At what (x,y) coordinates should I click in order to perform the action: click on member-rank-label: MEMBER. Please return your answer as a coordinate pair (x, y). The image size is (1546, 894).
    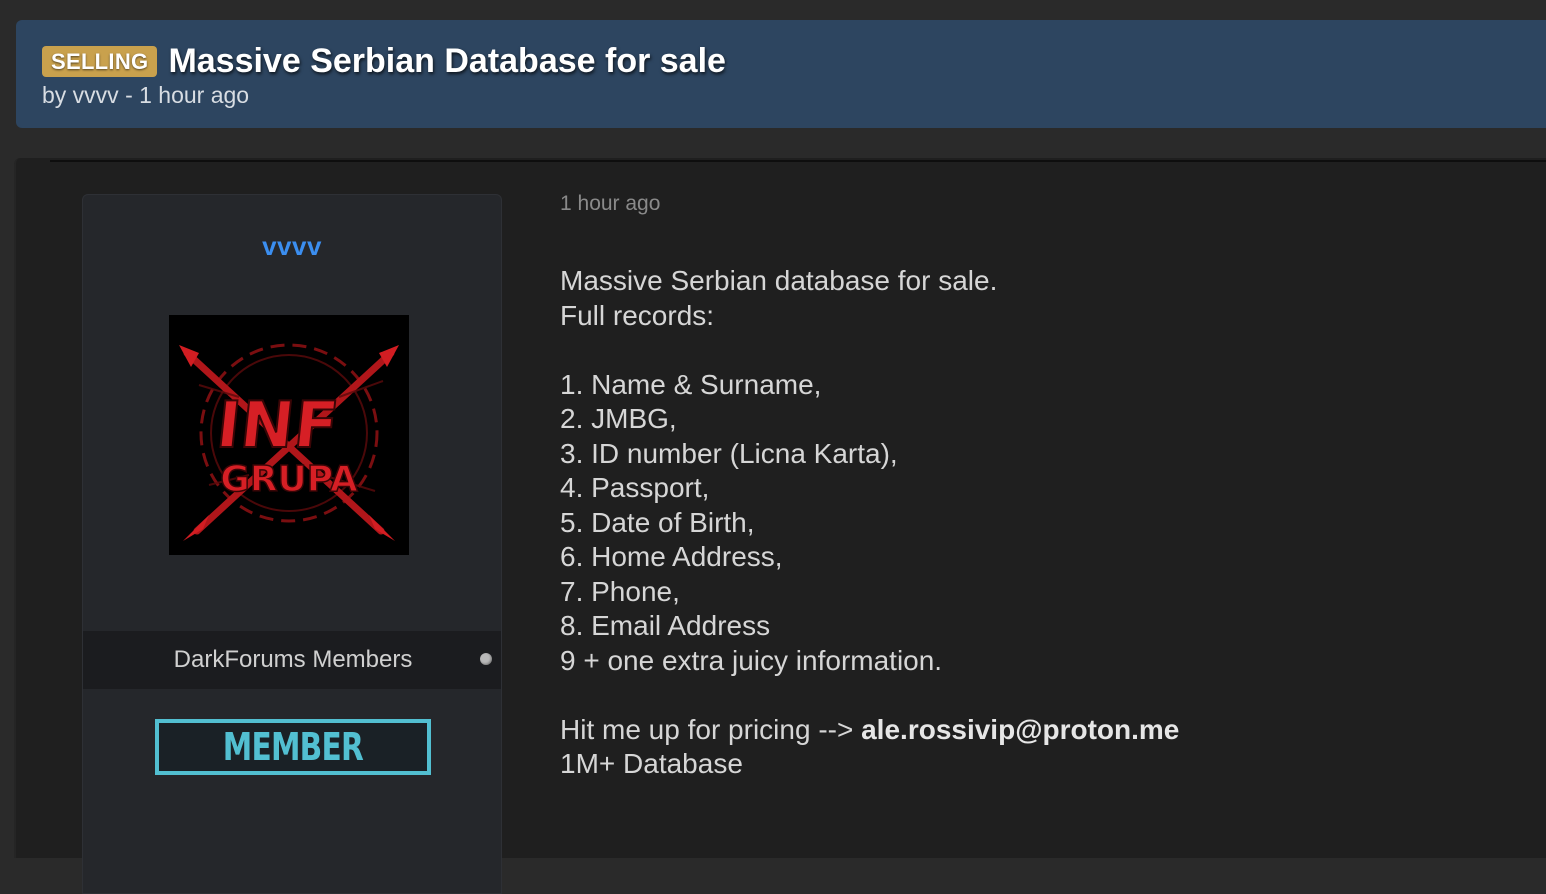
    Looking at the image, I should click on (293, 747).